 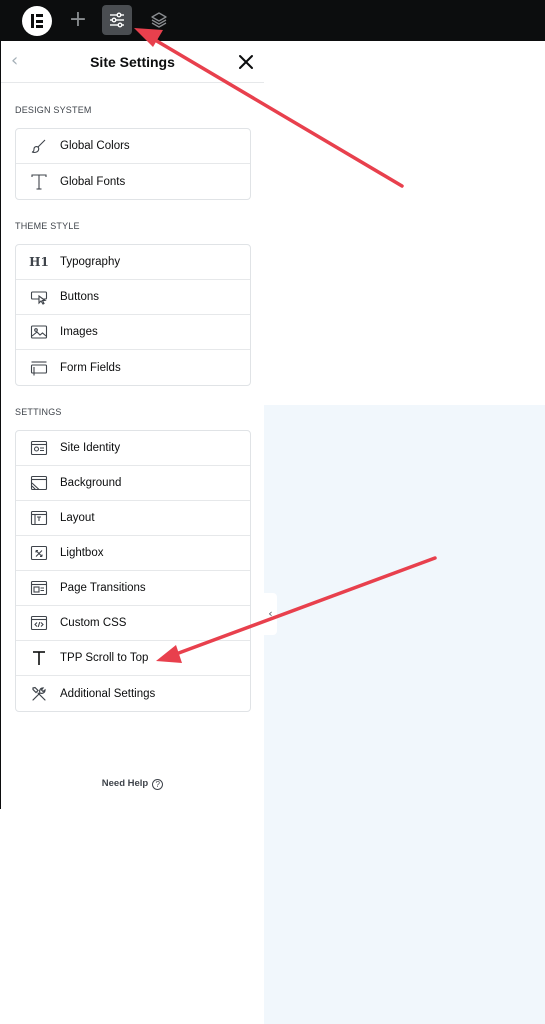 What do you see at coordinates (159, 20) in the screenshot?
I see `layers-icon` at bounding box center [159, 20].